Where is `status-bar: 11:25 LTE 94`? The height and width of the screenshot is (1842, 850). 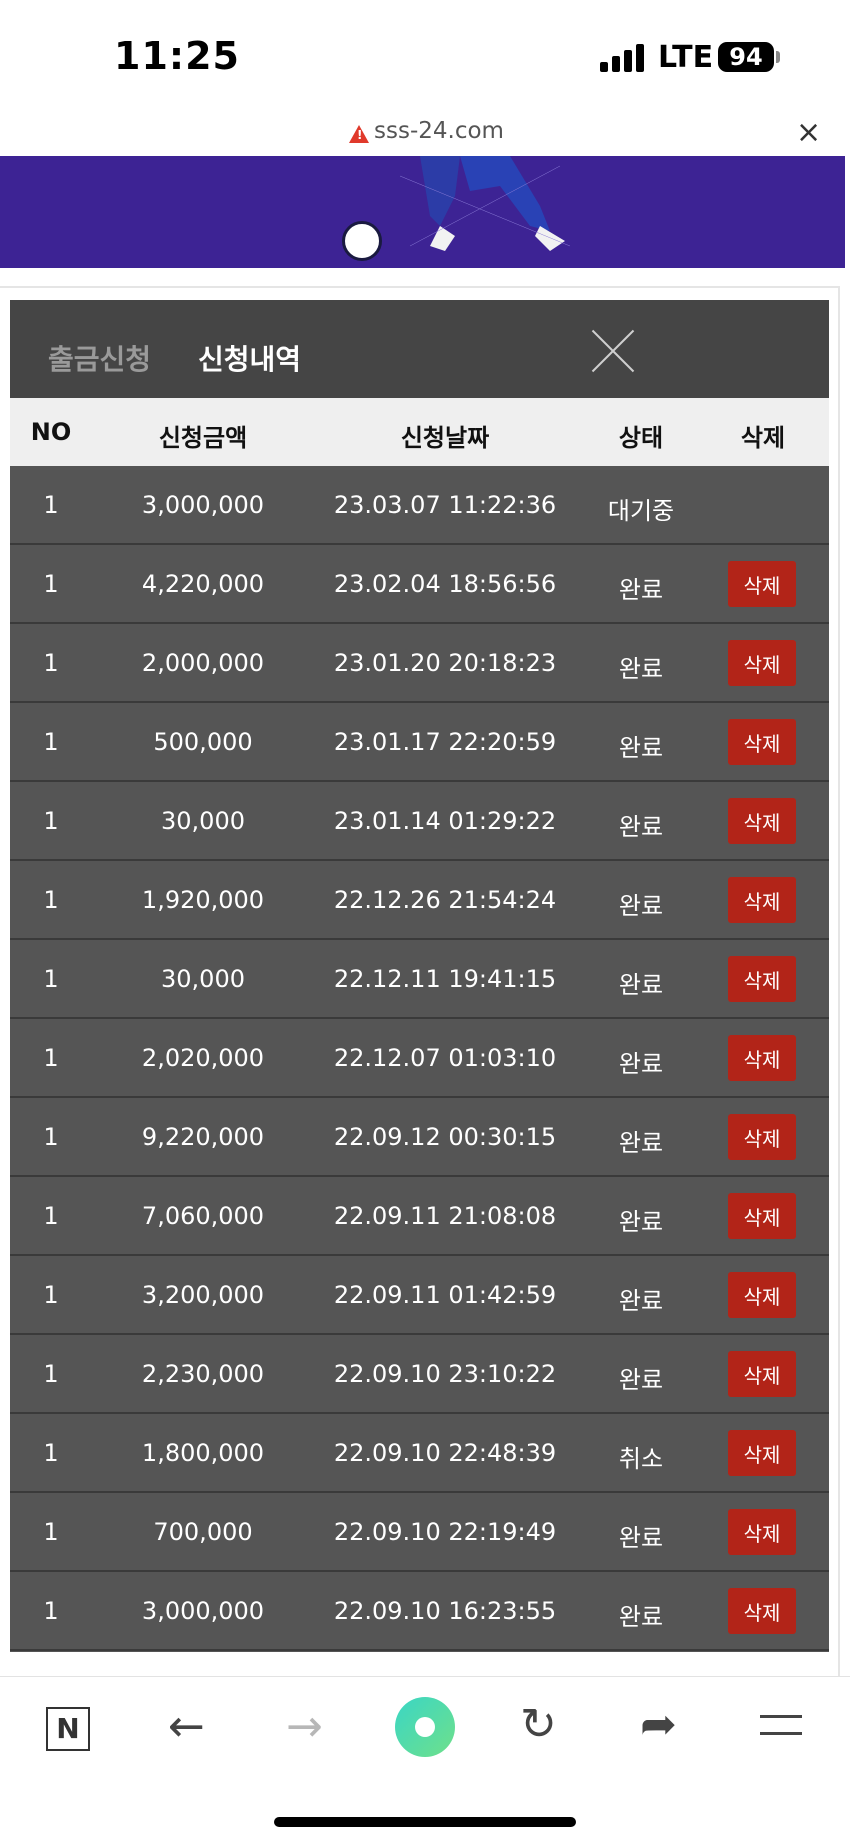 status-bar: 11:25 LTE 94 is located at coordinates (425, 55).